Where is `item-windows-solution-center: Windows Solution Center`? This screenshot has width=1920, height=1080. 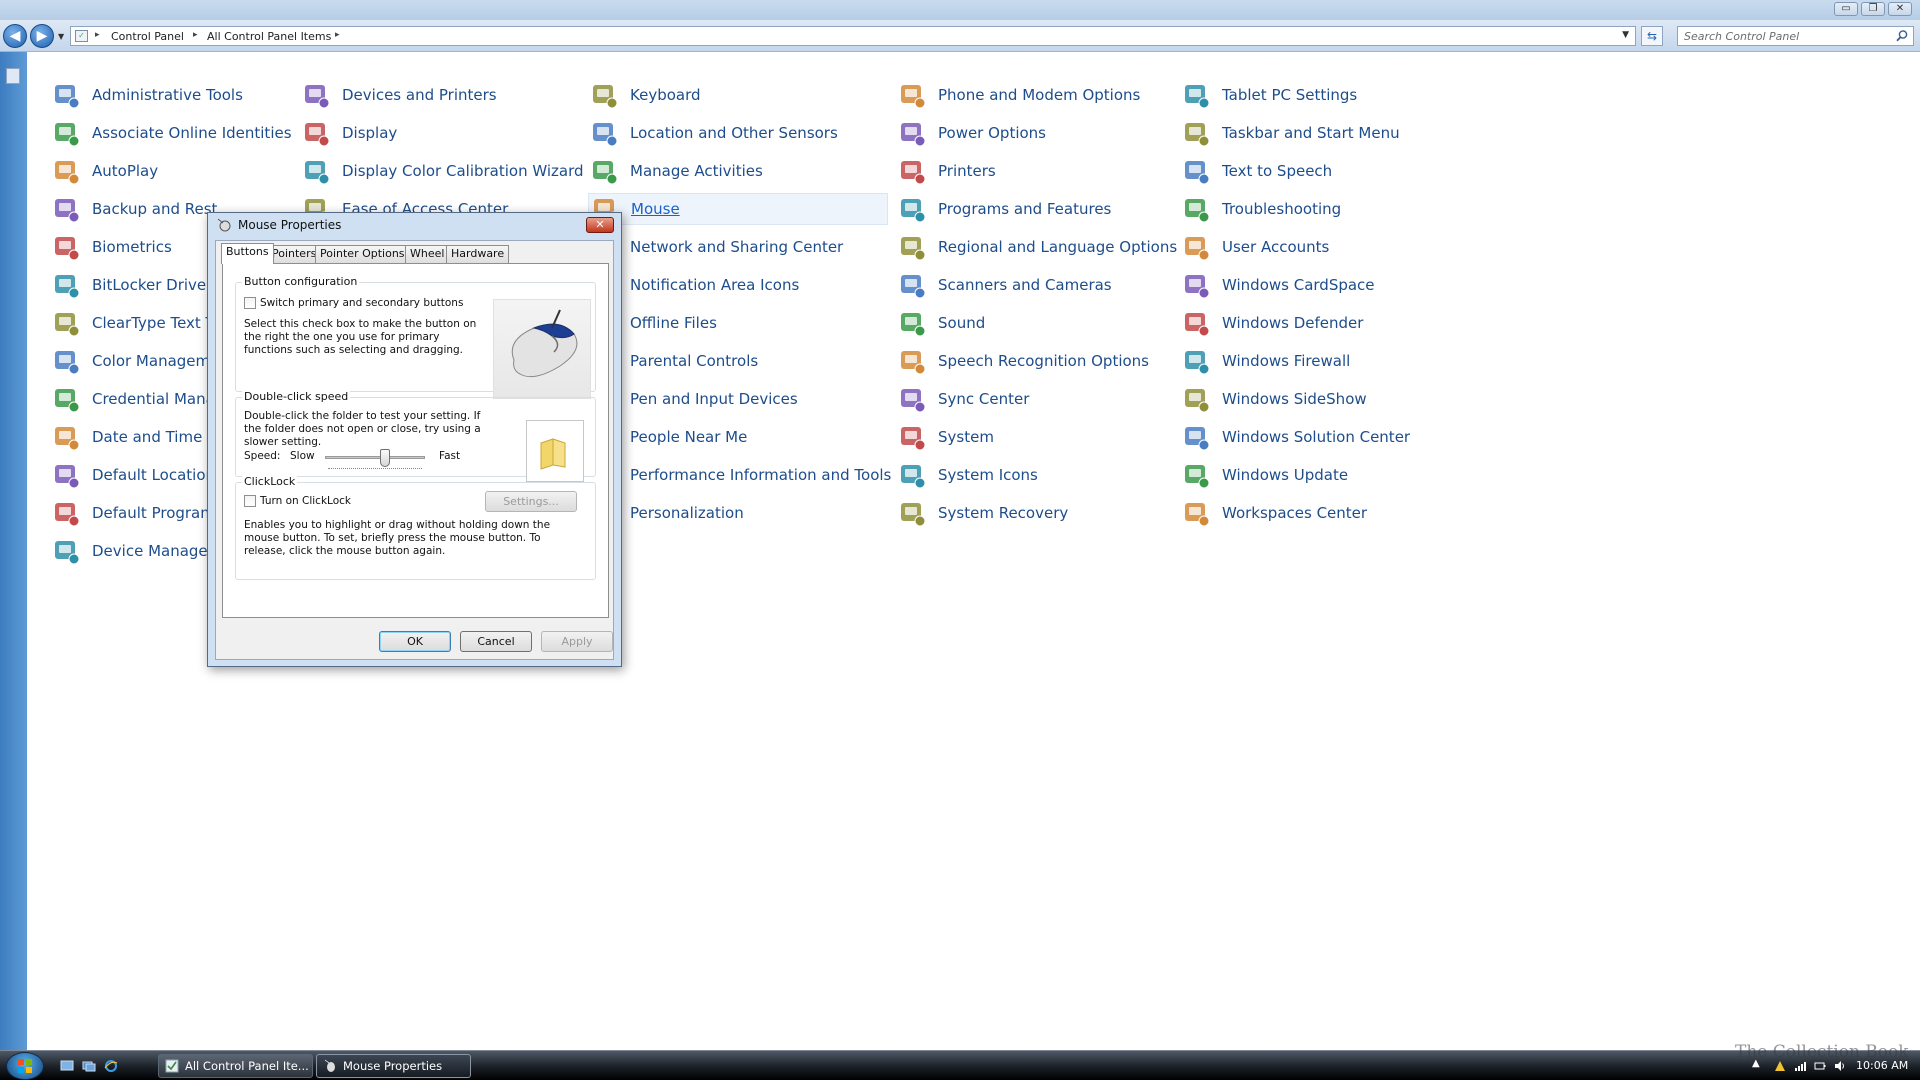
item-windows-solution-center: Windows Solution Center is located at coordinates (1295, 437).